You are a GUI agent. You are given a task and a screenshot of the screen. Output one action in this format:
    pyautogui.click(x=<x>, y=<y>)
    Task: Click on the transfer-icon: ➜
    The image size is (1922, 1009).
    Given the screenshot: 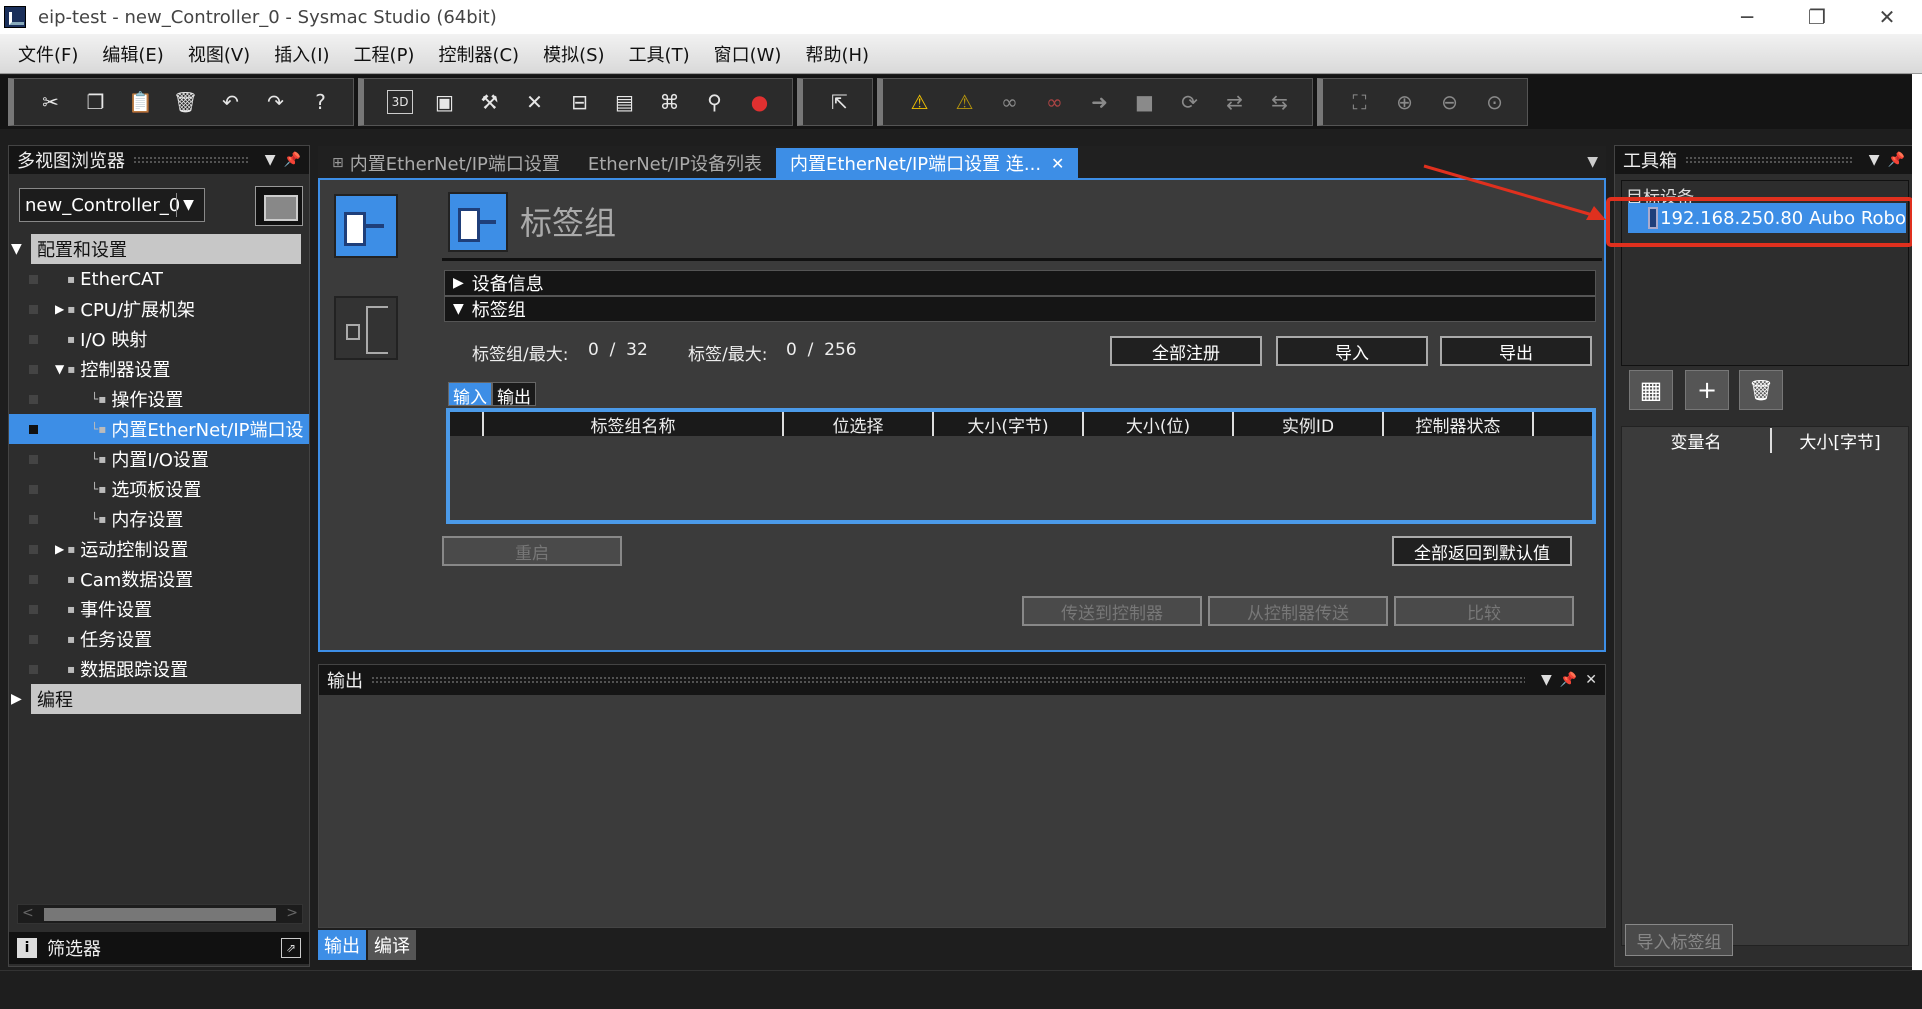 What is the action you would take?
    pyautogui.click(x=1099, y=102)
    